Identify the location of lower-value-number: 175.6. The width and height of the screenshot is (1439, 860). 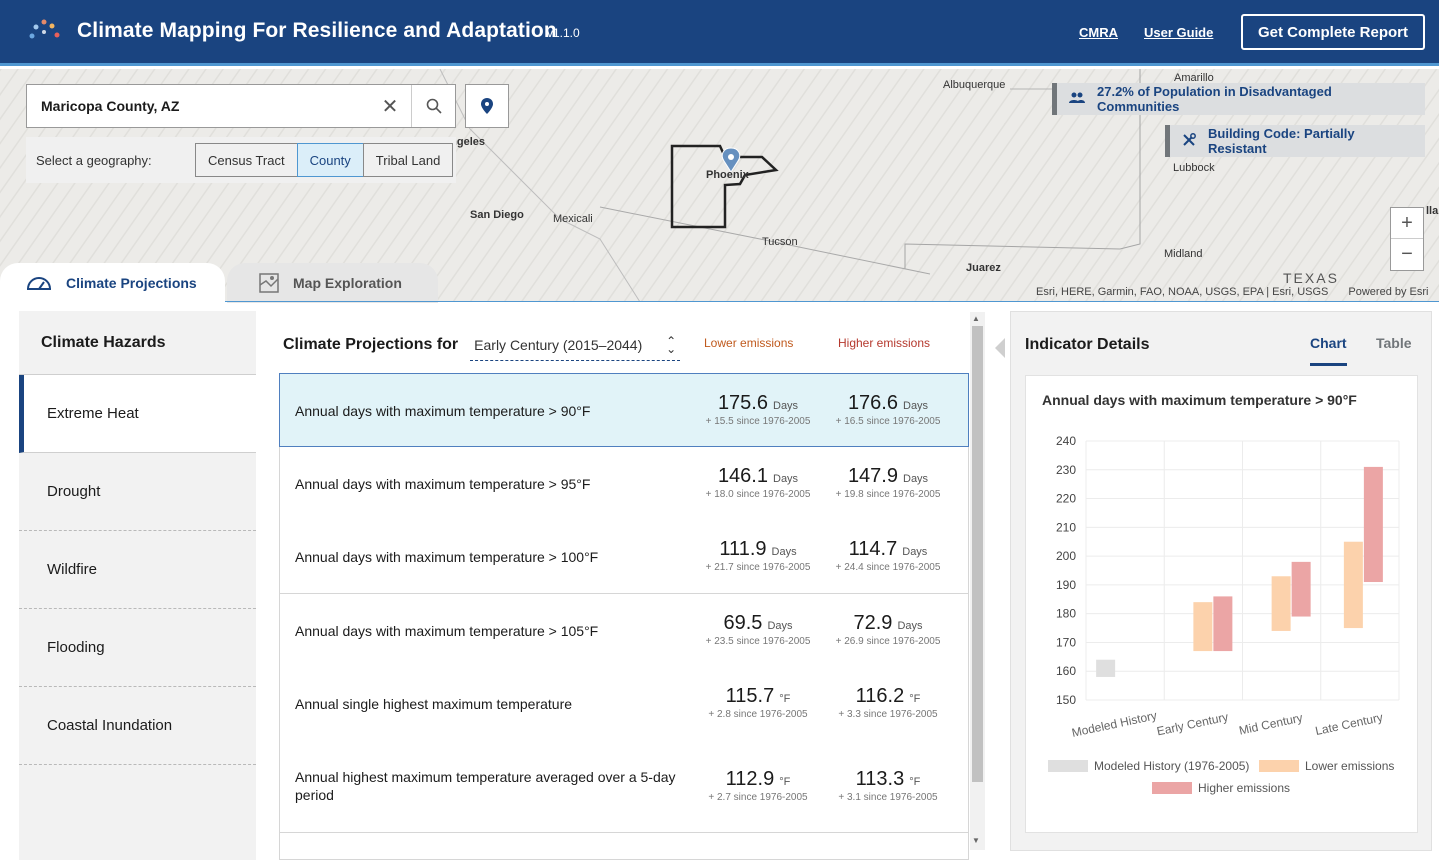
(742, 403).